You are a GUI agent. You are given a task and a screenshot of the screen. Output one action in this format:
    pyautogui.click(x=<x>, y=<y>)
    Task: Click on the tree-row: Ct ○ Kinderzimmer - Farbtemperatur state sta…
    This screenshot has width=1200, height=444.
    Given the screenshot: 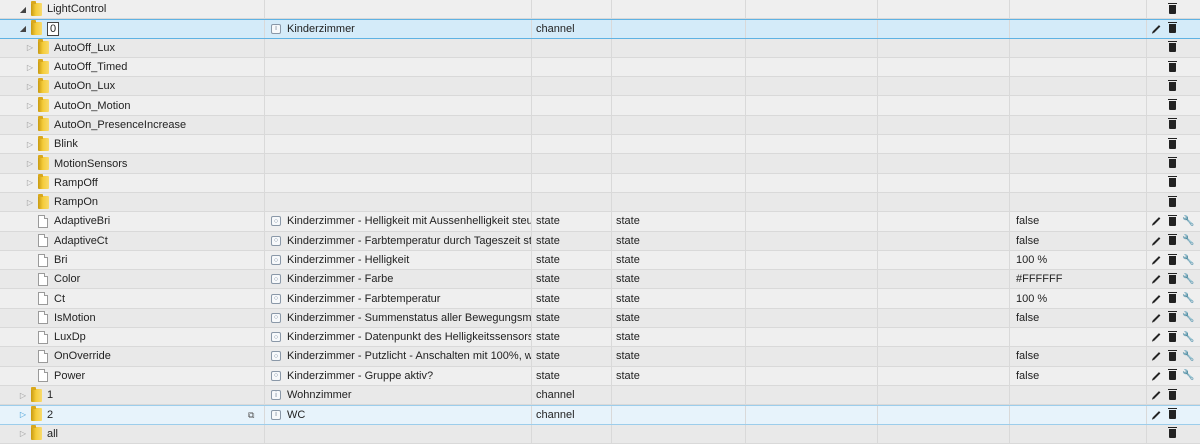 What is the action you would take?
    pyautogui.click(x=600, y=299)
    